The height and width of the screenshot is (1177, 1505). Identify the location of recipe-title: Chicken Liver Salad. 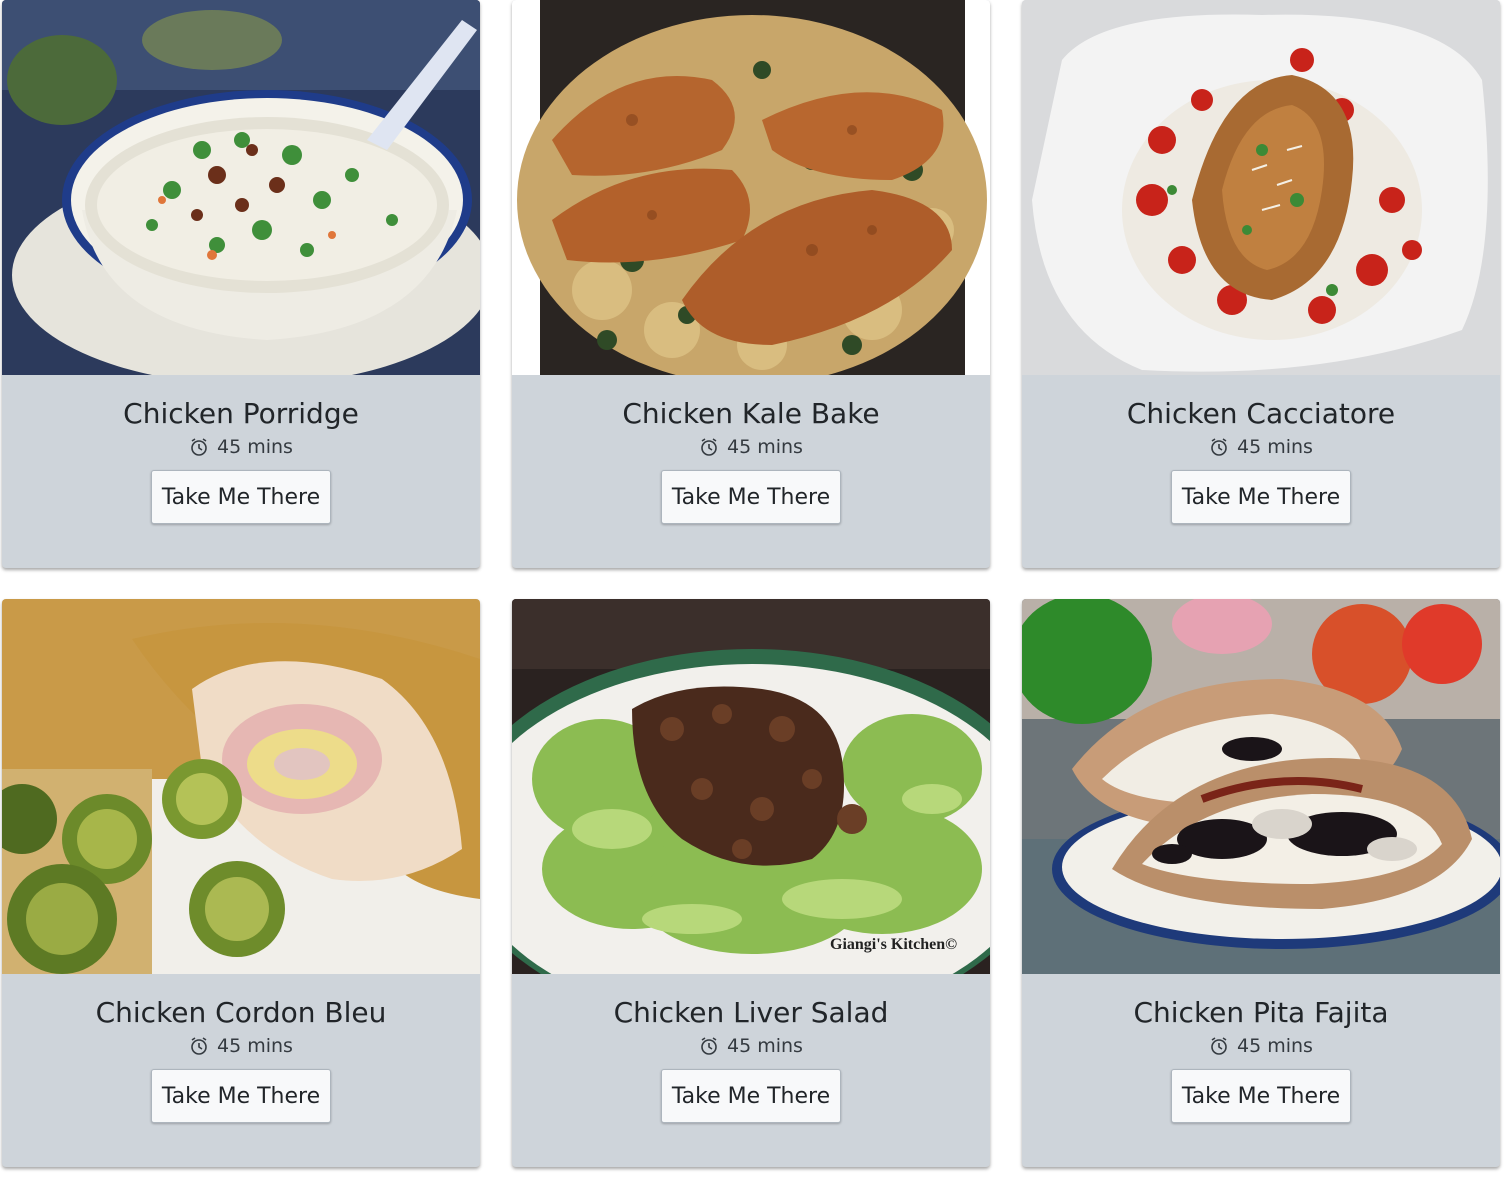
(751, 1012).